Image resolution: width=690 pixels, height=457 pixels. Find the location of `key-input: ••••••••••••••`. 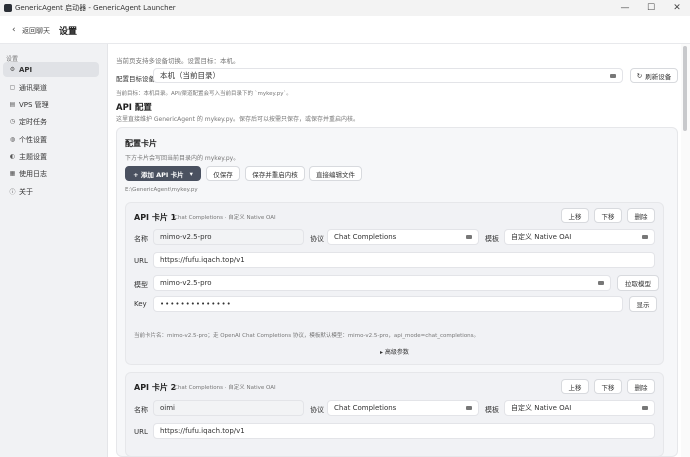

key-input: •••••••••••••• is located at coordinates (388, 304).